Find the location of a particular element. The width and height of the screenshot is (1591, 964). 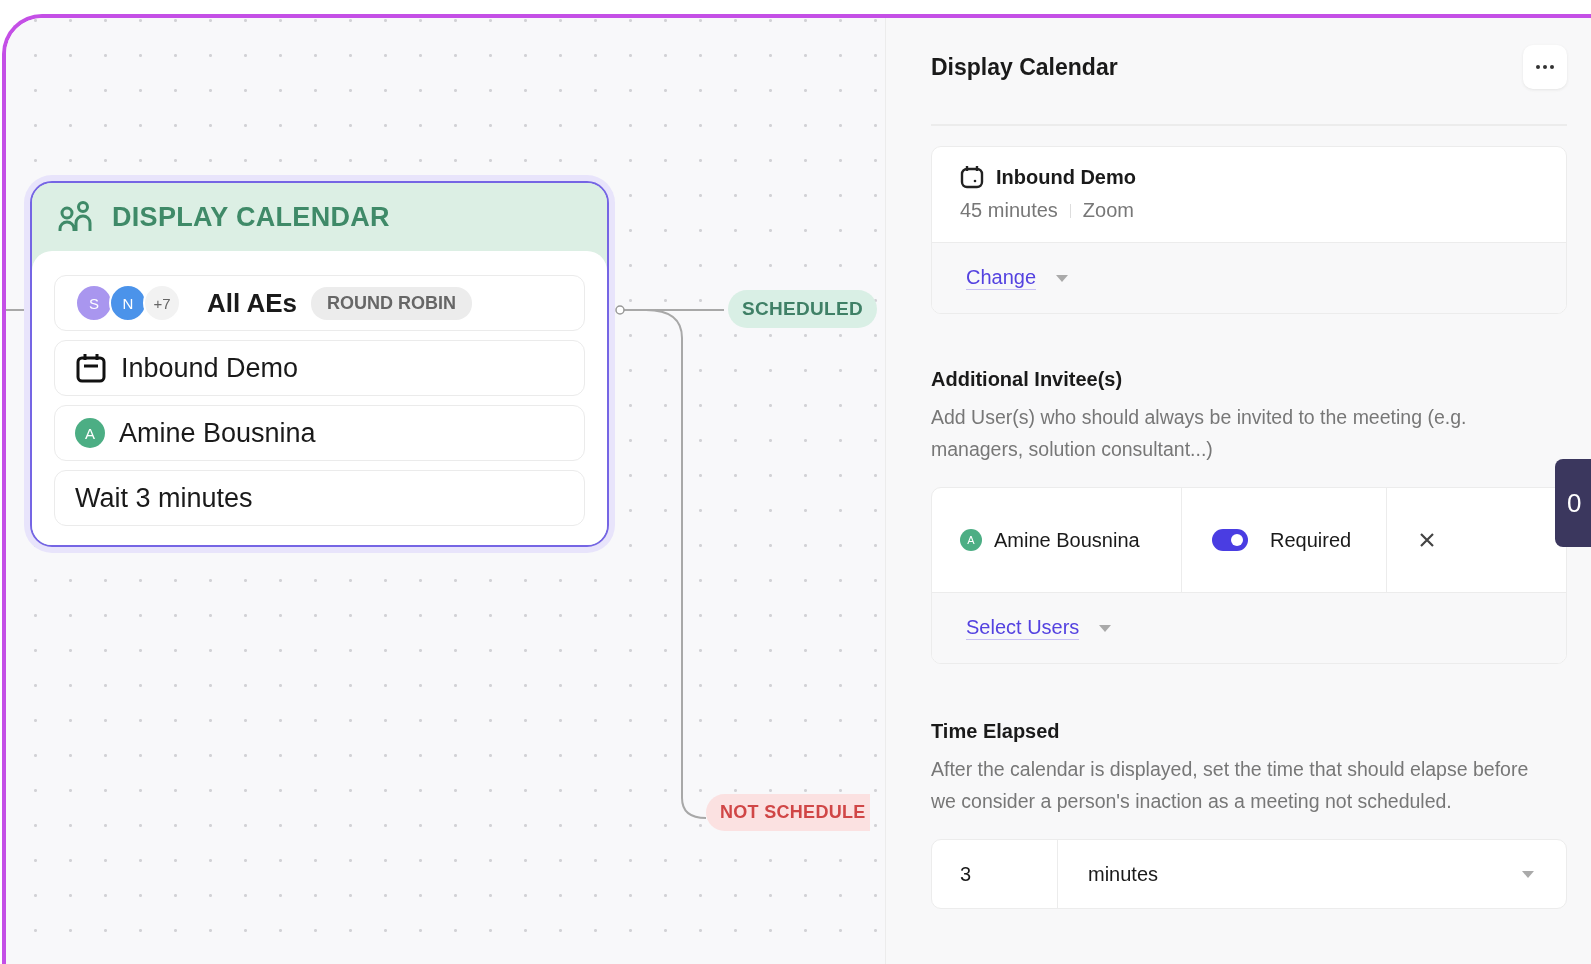

node-title: DISPLAY CALENDAR is located at coordinates (251, 217).